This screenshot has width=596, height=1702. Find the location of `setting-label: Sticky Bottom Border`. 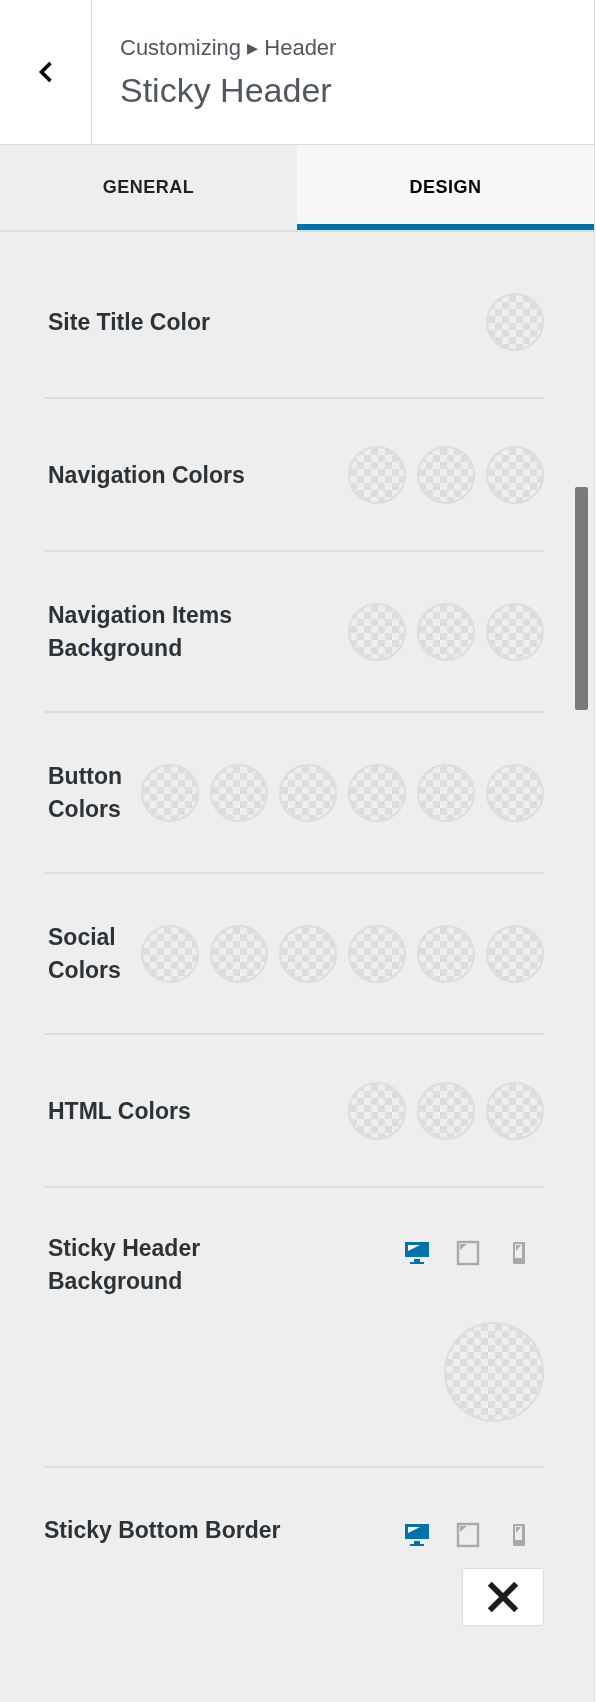

setting-label: Sticky Bottom Border is located at coordinates (162, 1530).